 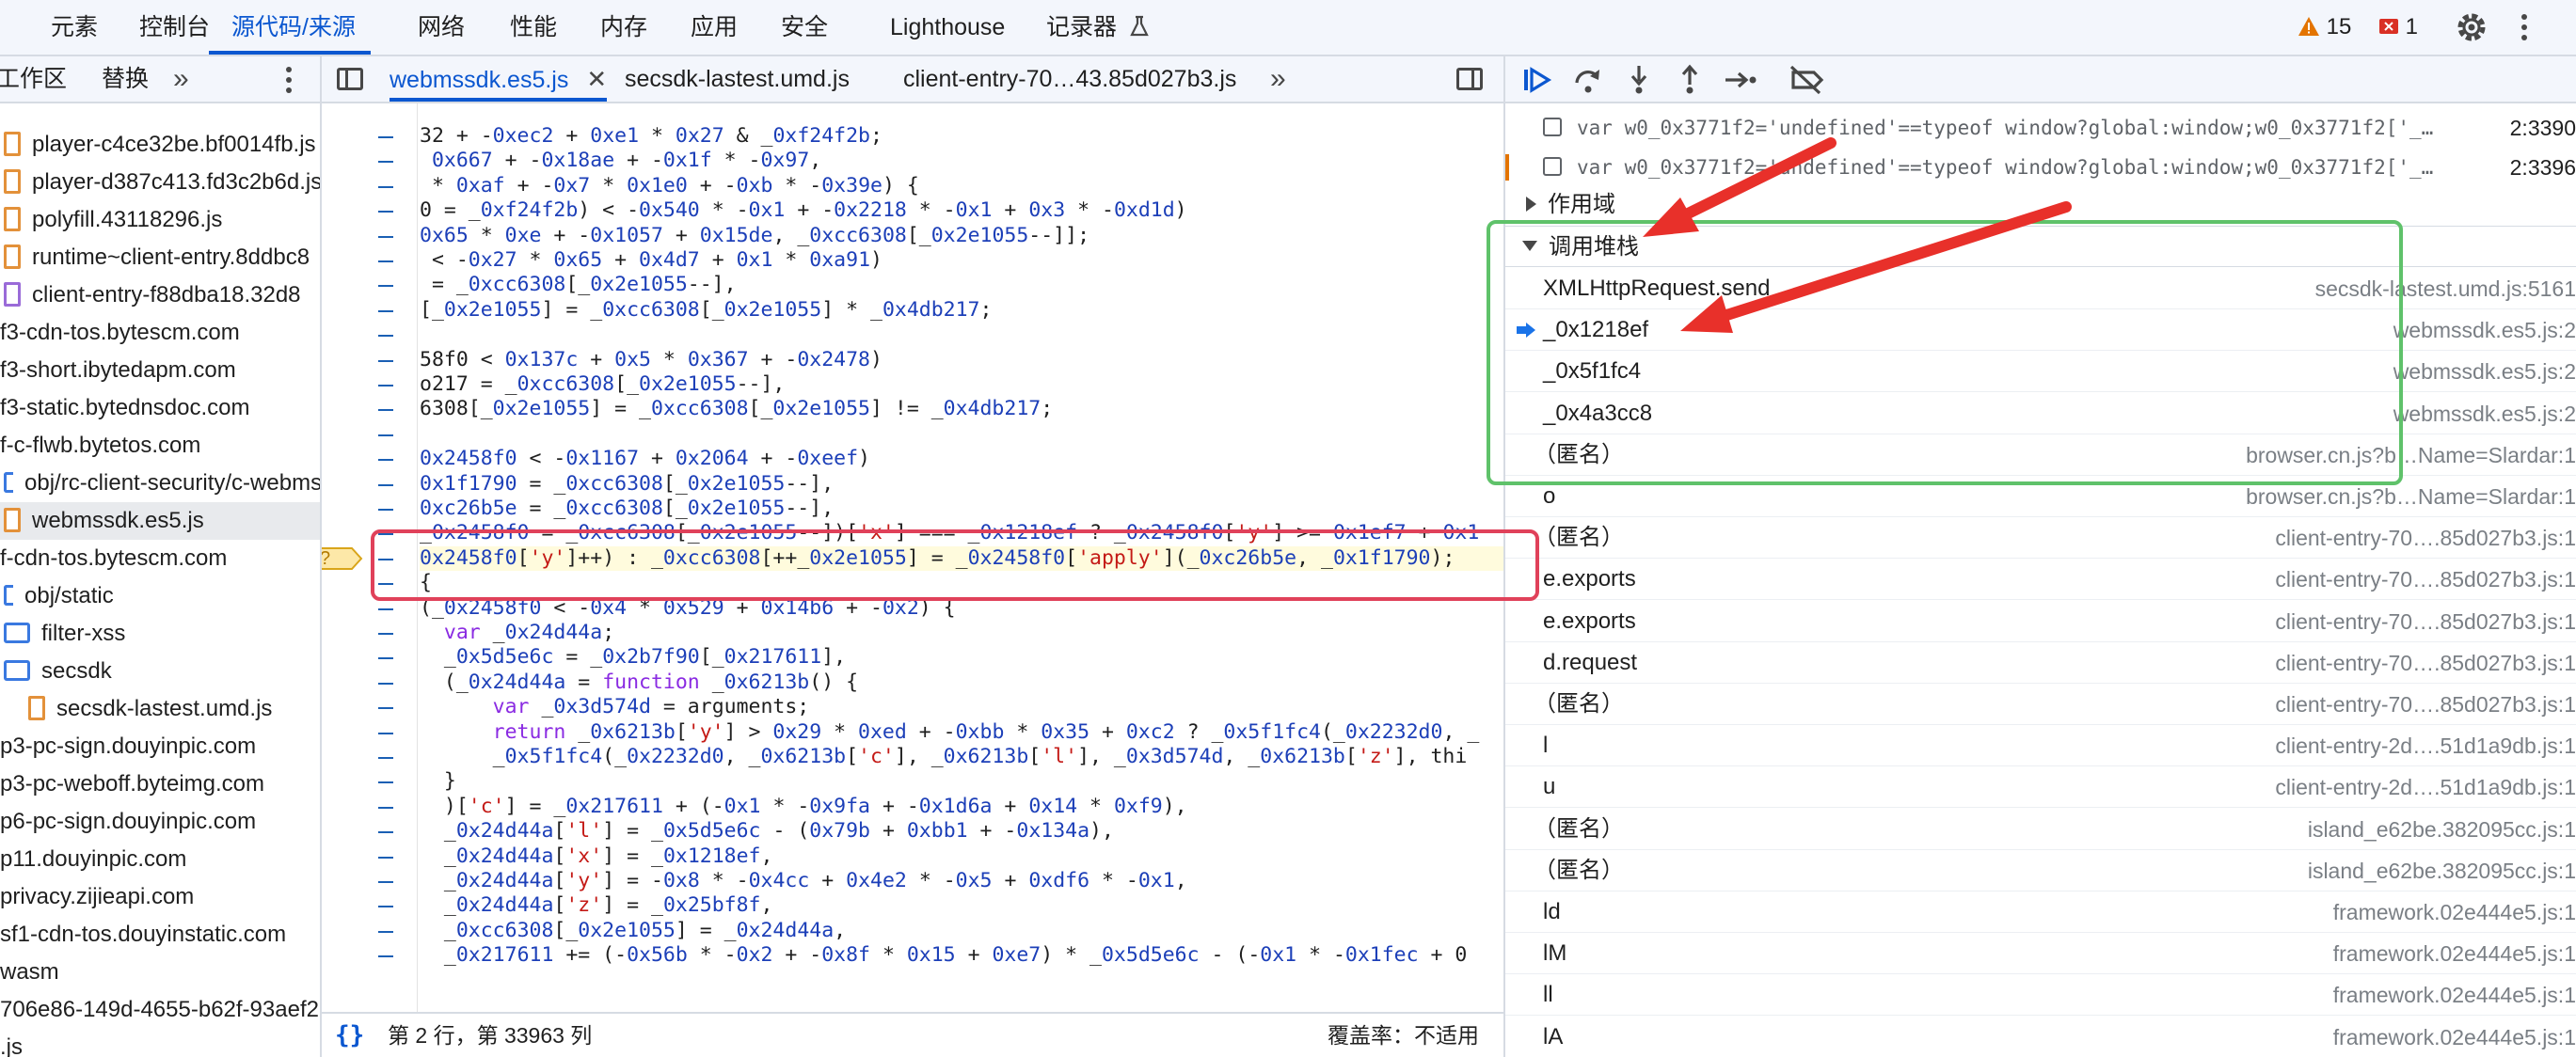 What do you see at coordinates (160, 596) in the screenshot?
I see `tree-item: obj/static` at bounding box center [160, 596].